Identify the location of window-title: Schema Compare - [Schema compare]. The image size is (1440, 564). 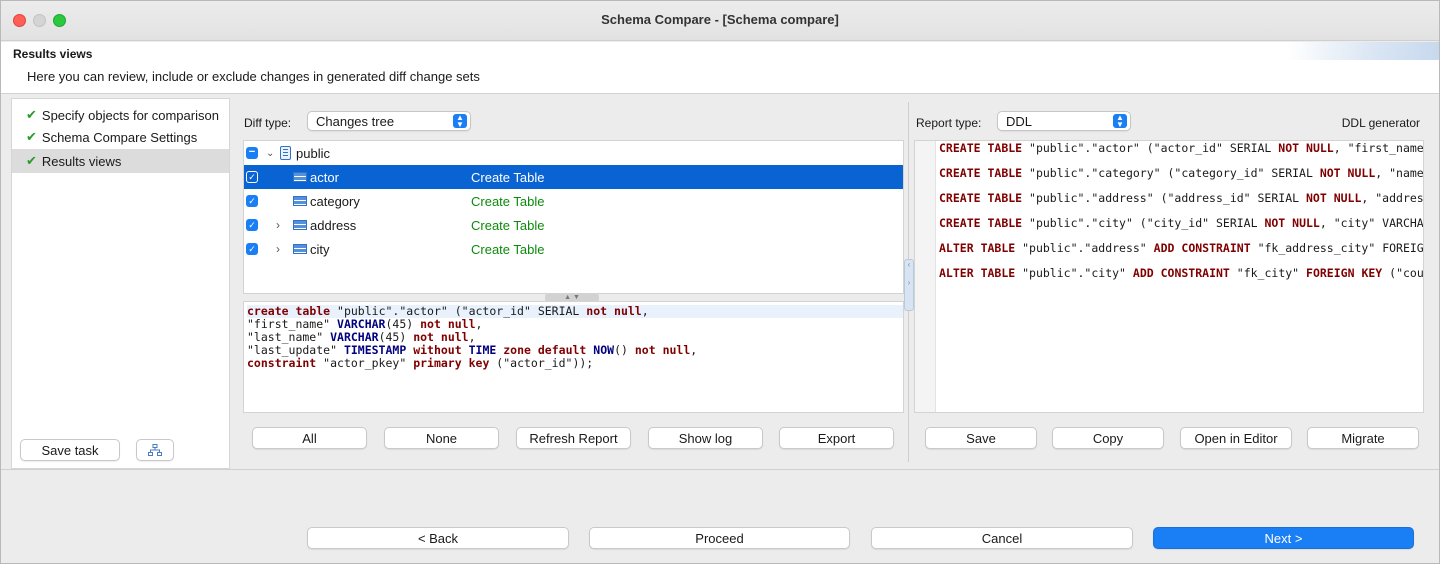
(720, 19).